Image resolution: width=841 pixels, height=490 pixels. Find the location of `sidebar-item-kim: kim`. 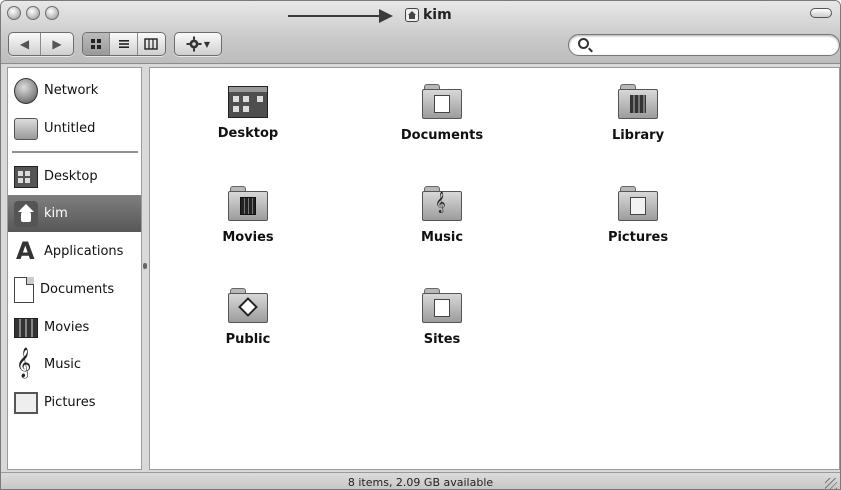

sidebar-item-kim: kim is located at coordinates (74, 213).